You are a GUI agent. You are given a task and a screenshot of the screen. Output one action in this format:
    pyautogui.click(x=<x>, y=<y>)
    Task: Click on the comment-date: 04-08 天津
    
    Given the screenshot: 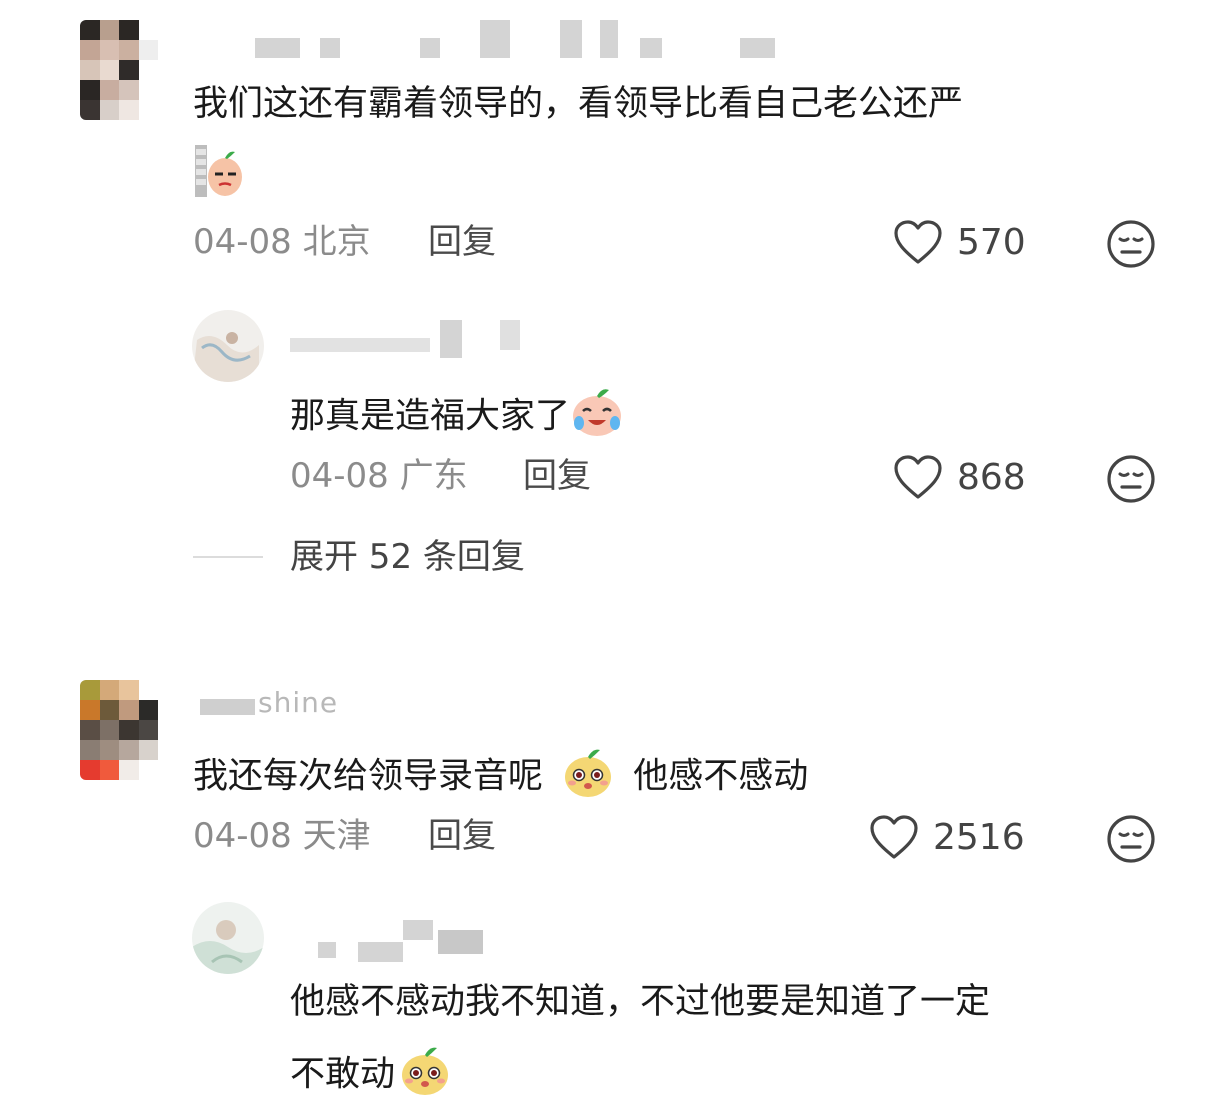 What is the action you would take?
    pyautogui.click(x=282, y=836)
    